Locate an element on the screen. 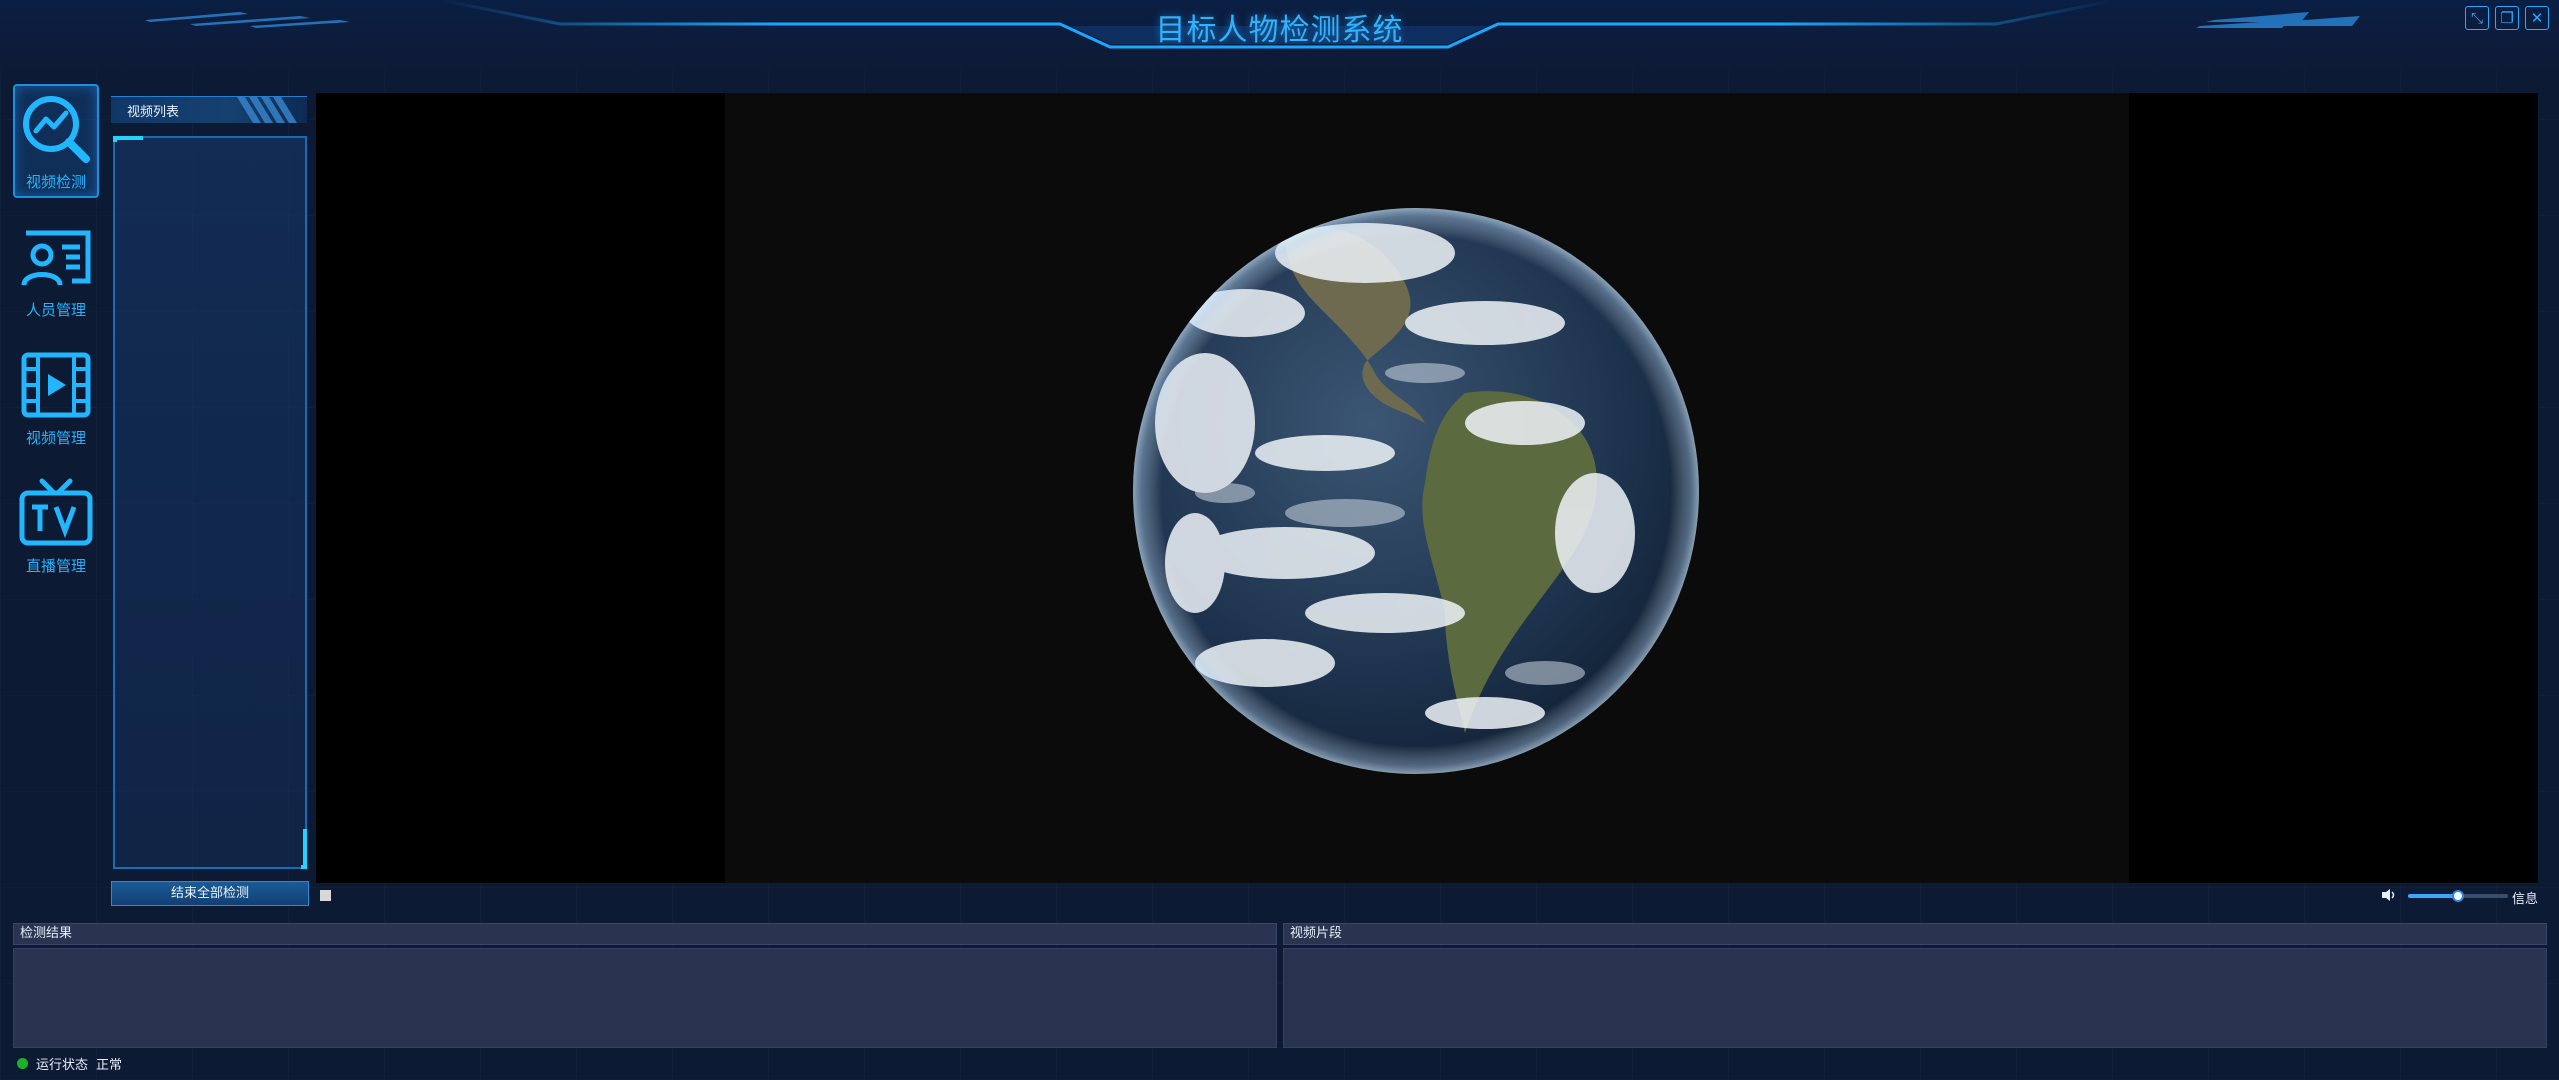  chart-search-icon is located at coordinates (56, 129).